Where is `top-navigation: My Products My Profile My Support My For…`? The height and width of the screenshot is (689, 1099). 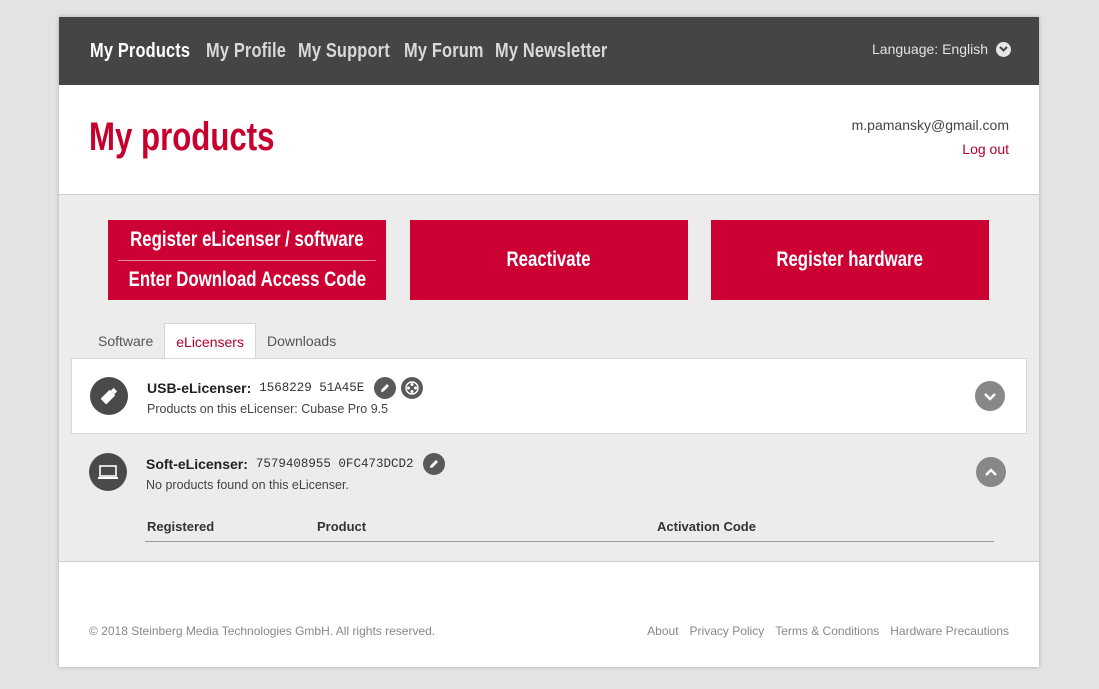 top-navigation: My Products My Profile My Support My For… is located at coordinates (549, 51).